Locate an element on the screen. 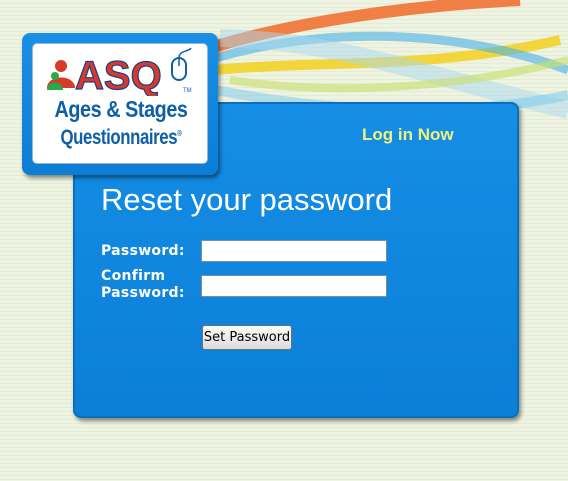 This screenshot has width=568, height=481. confirm-password-field is located at coordinates (294, 286).